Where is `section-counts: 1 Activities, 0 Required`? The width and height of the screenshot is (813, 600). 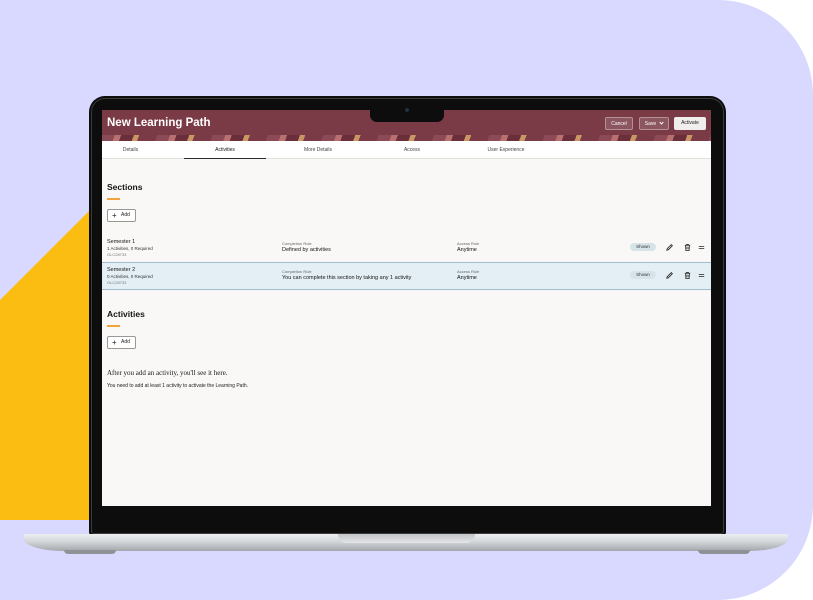 section-counts: 1 Activities, 0 Required is located at coordinates (130, 248).